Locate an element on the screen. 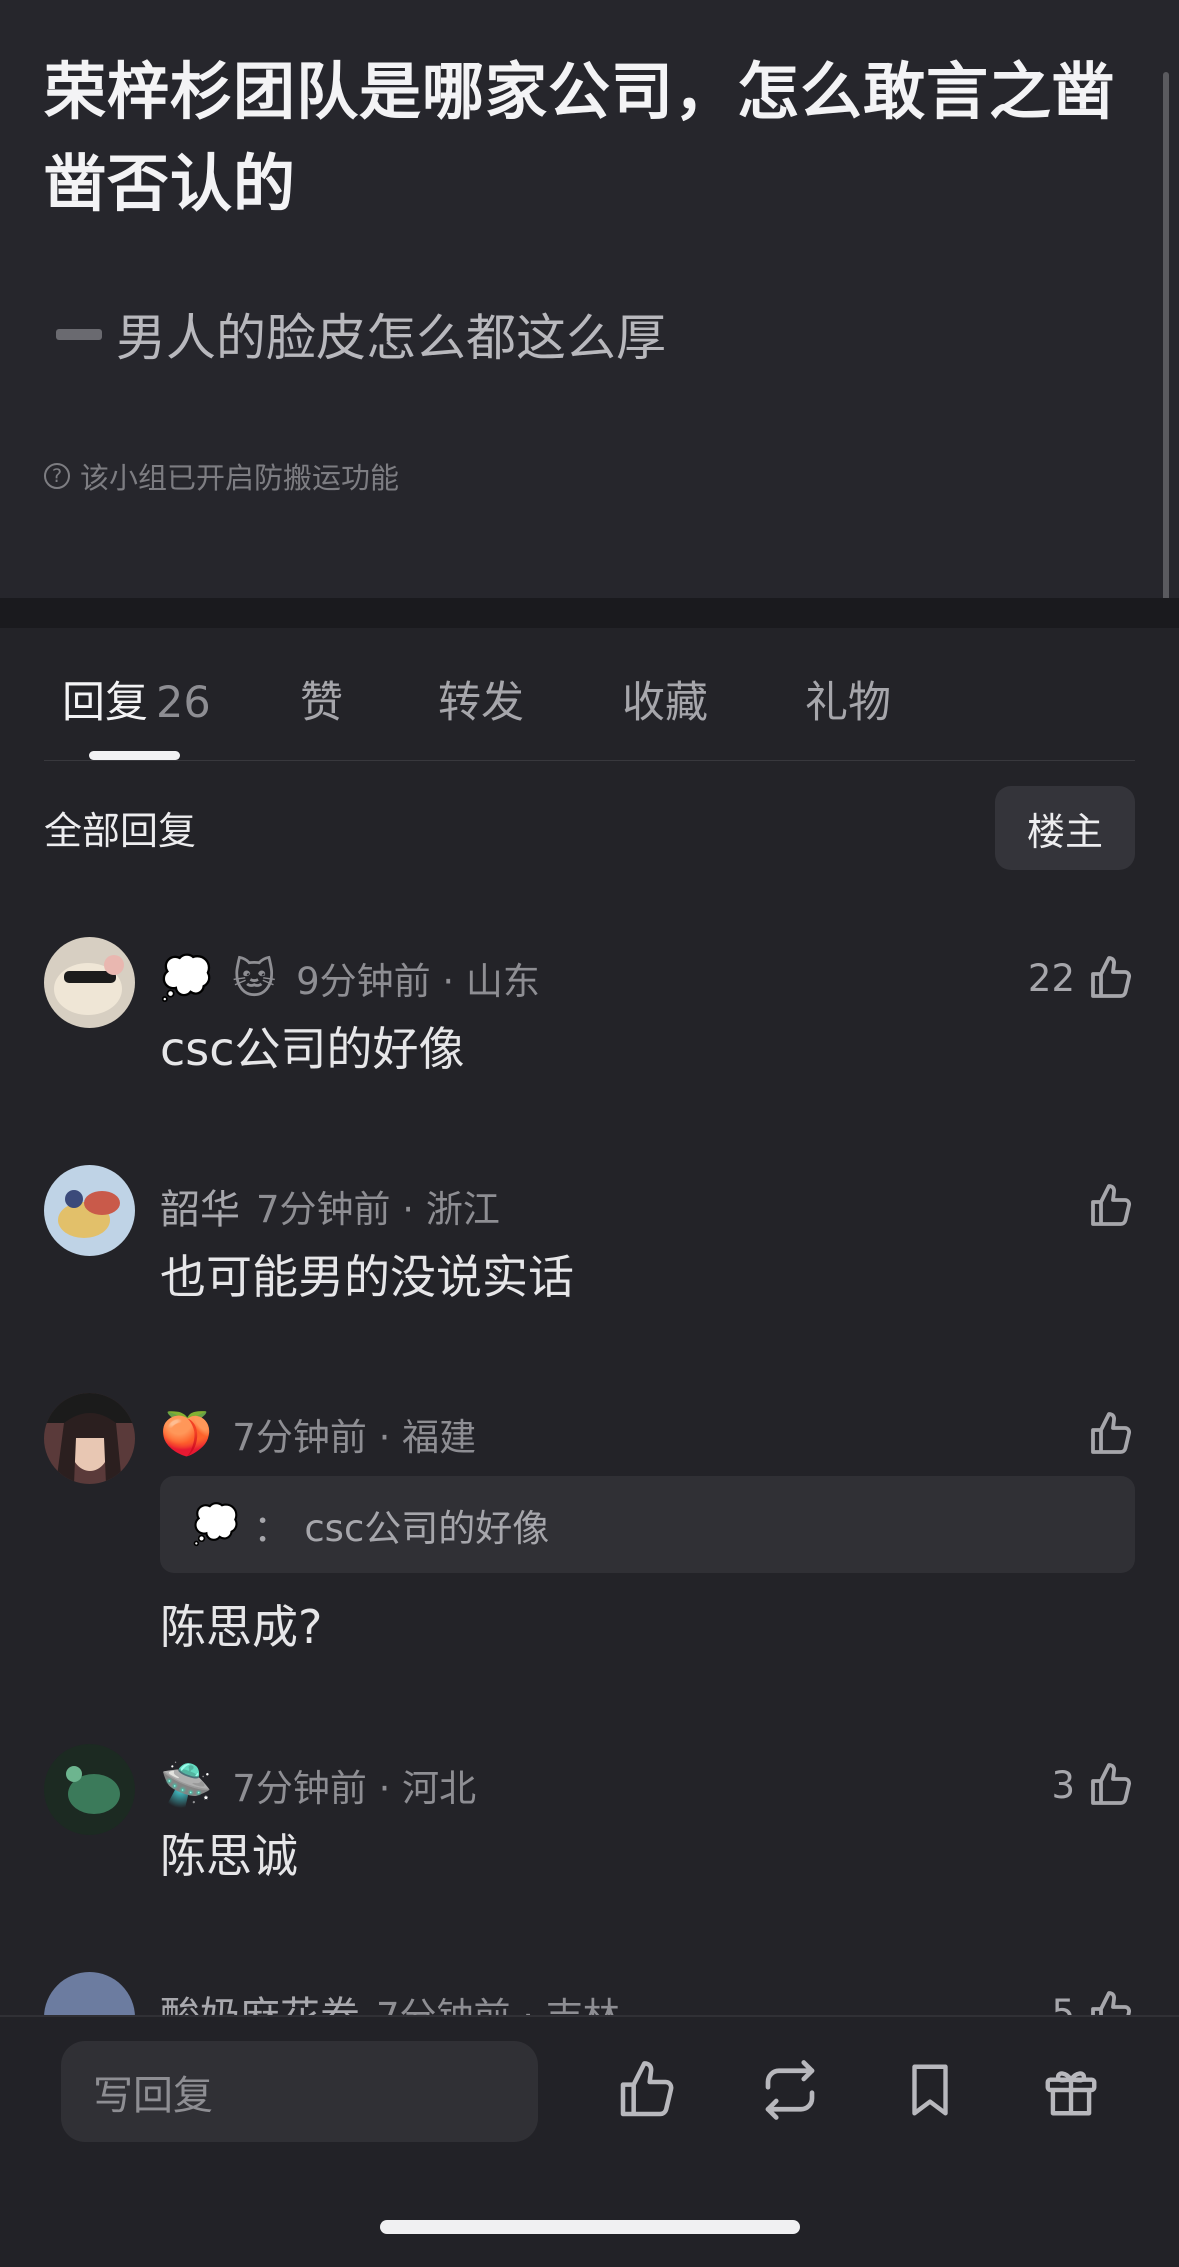 The image size is (1179, 2267). comment-text: 陈思成? is located at coordinates (241, 1627).